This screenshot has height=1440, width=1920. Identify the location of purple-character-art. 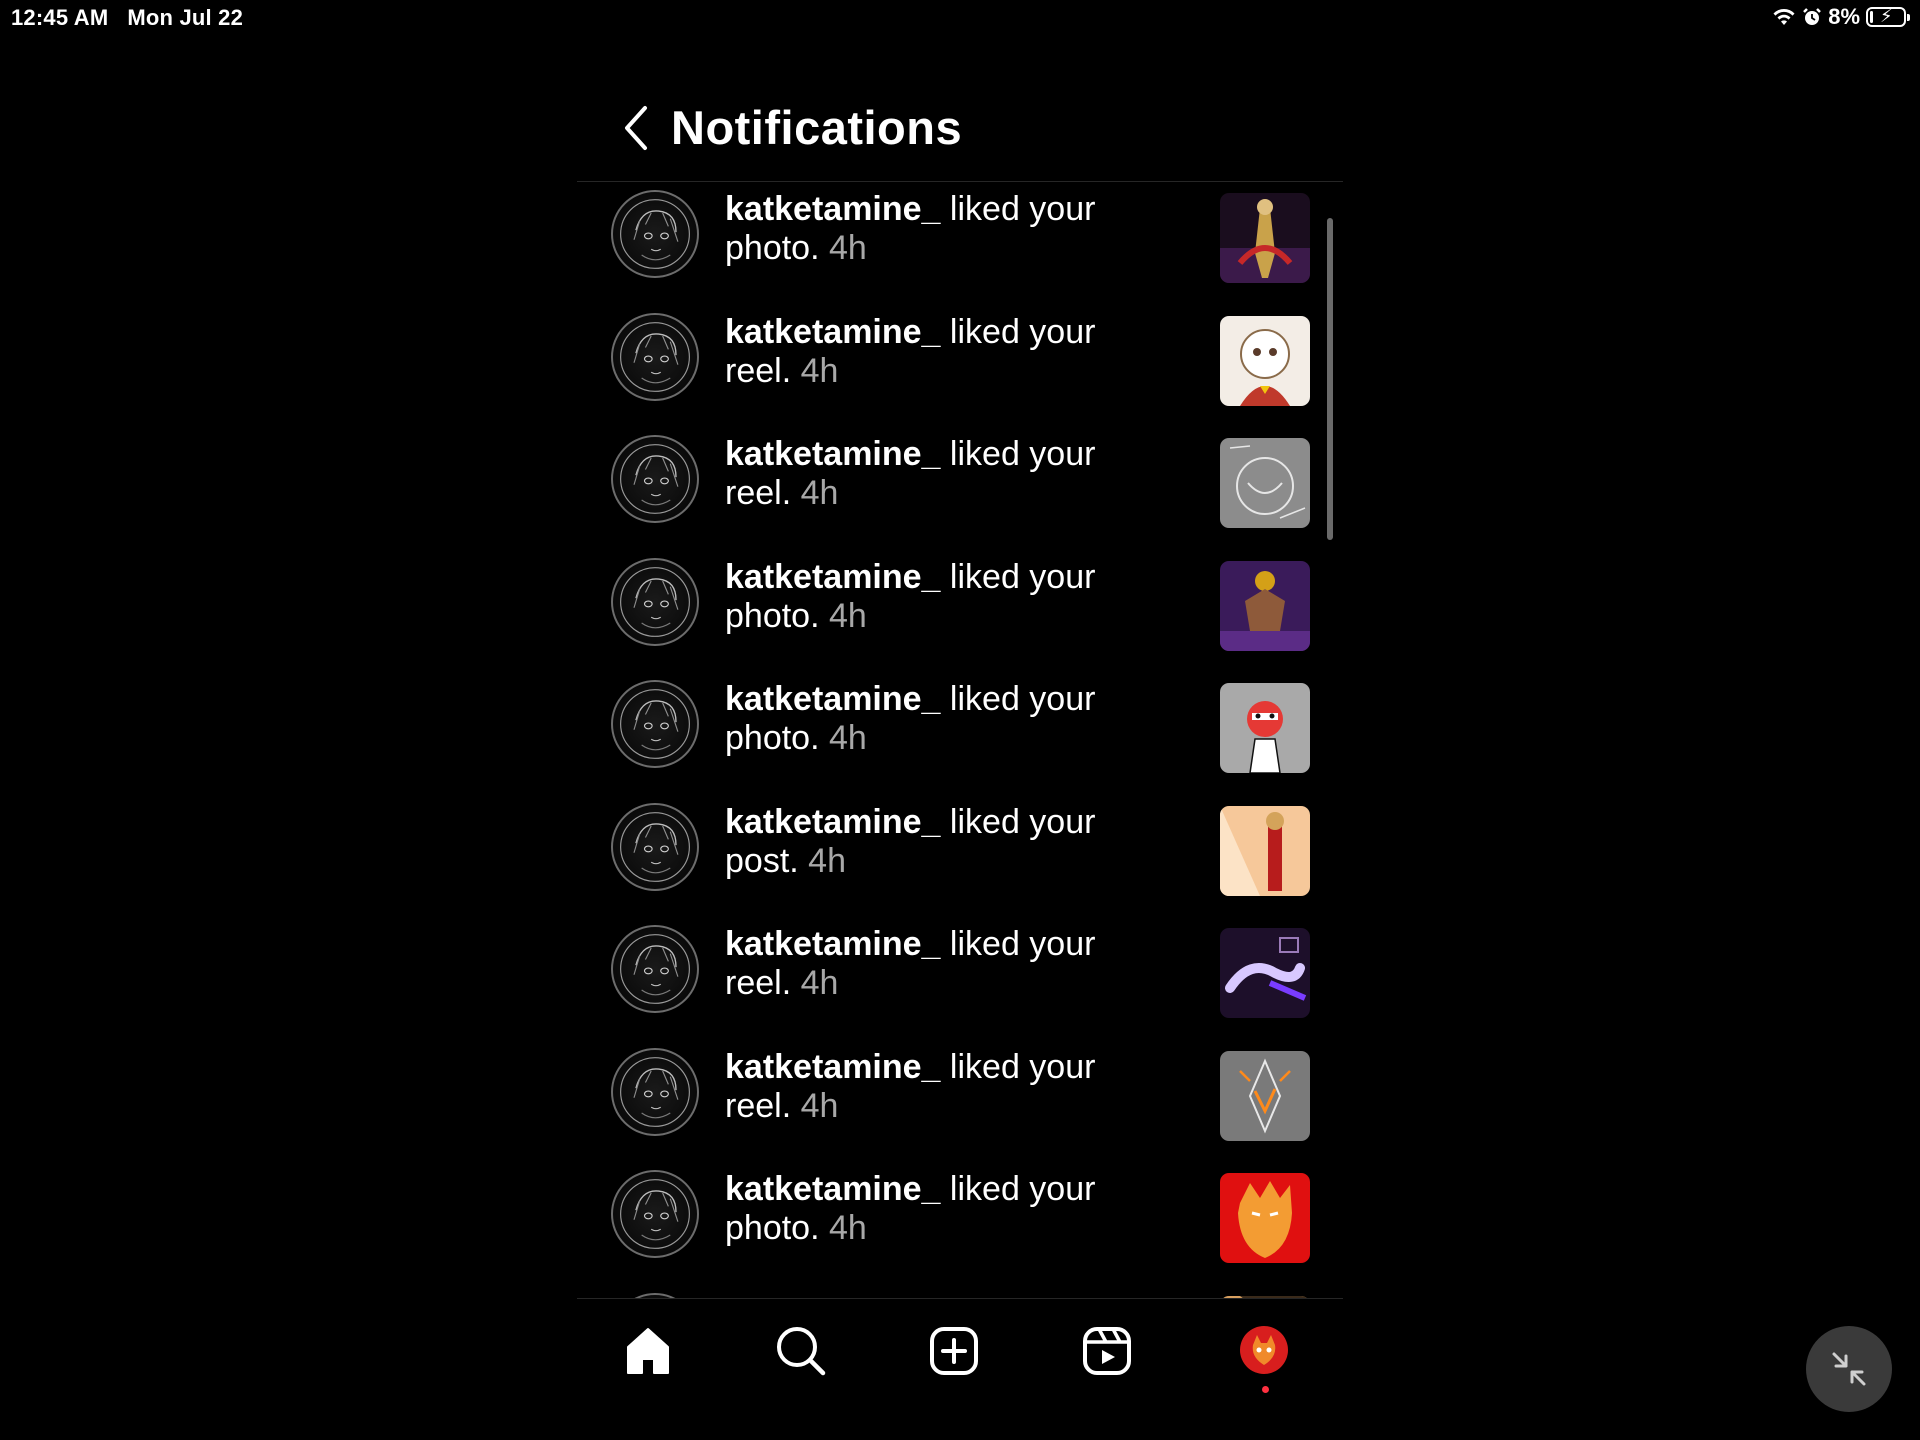
(1265, 605).